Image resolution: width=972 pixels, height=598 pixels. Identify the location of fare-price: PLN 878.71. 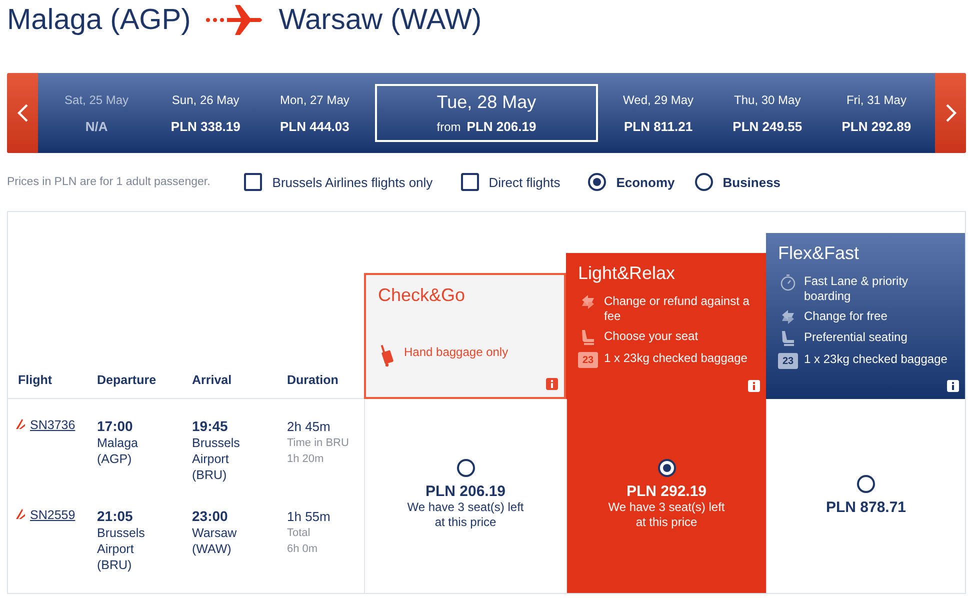
(866, 507).